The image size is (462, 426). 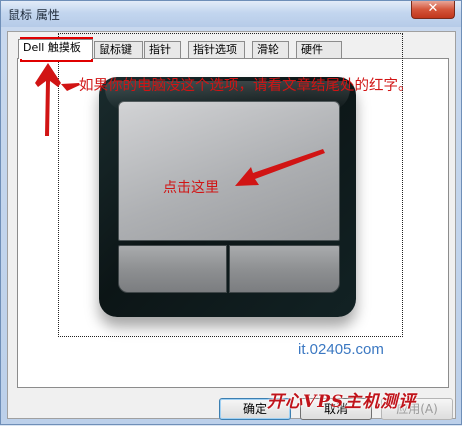 I want to click on arrow-left-icon, so click(x=70, y=87).